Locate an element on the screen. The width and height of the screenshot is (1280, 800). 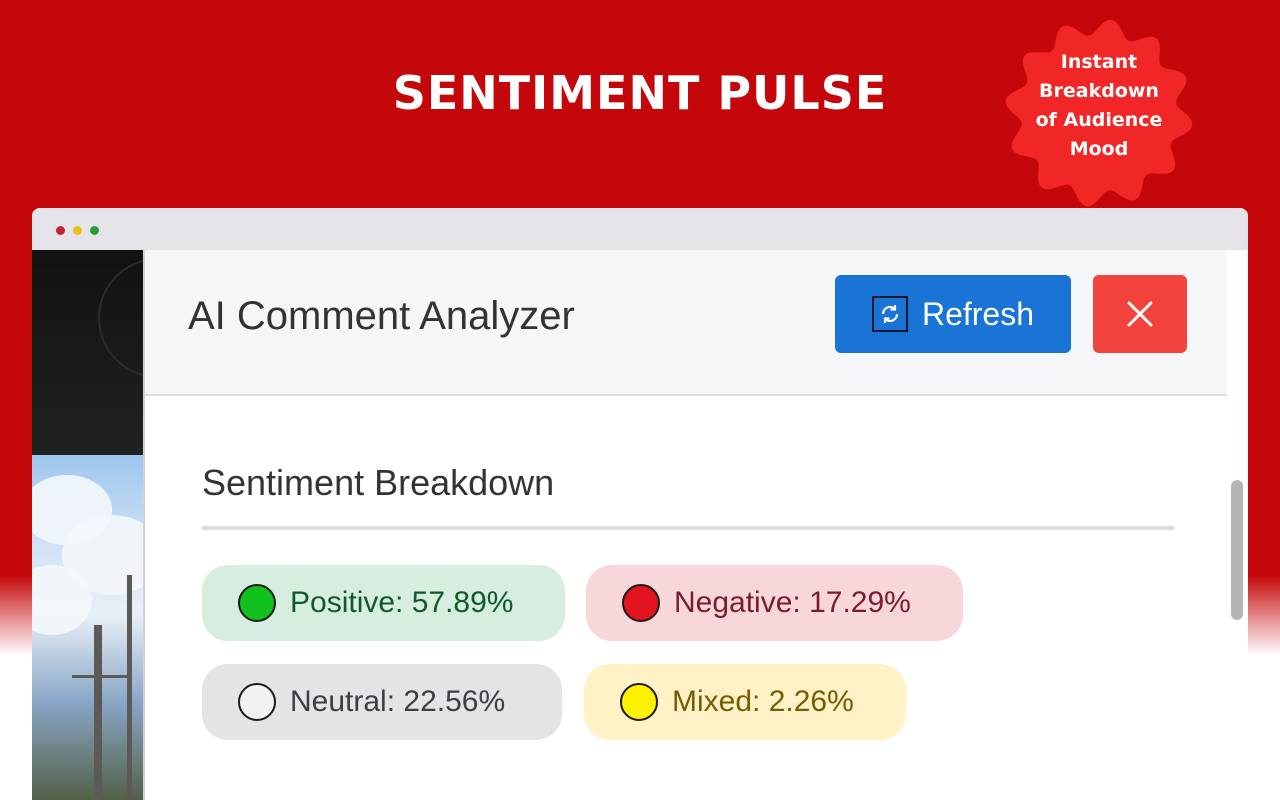
window-minimize-dot is located at coordinates (77, 230).